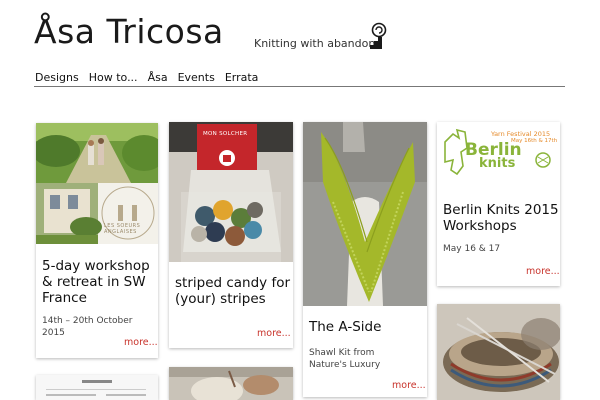 The width and height of the screenshot is (600, 400). Describe the element at coordinates (122, 229) in the screenshot. I see `post-image-caption: LES SOEURS ANGLAISES` at that location.